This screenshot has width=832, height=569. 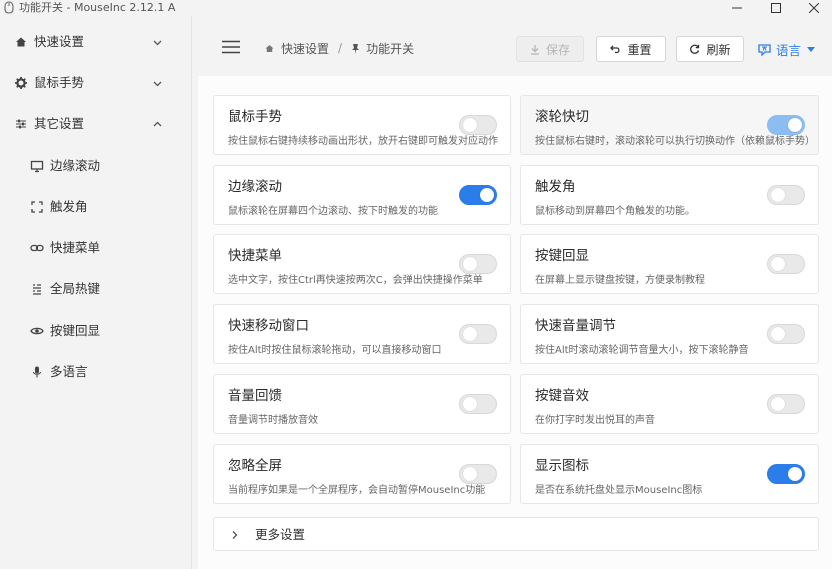 I want to click on feature-description: 音量调节时播放音效, so click(x=273, y=420).